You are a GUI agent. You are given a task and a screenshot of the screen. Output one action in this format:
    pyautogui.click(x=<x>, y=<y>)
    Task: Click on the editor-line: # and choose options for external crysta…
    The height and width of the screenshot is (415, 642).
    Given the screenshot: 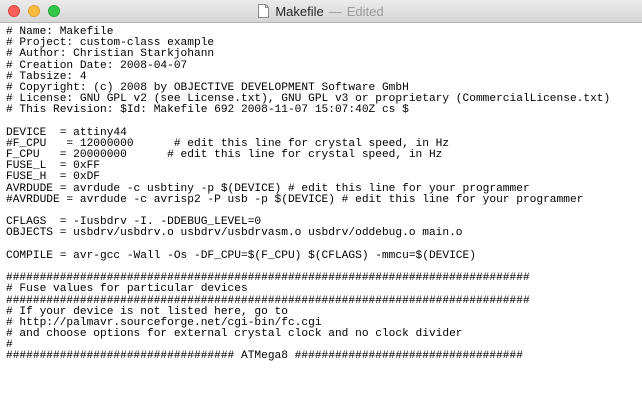 What is the action you would take?
    pyautogui.click(x=324, y=334)
    